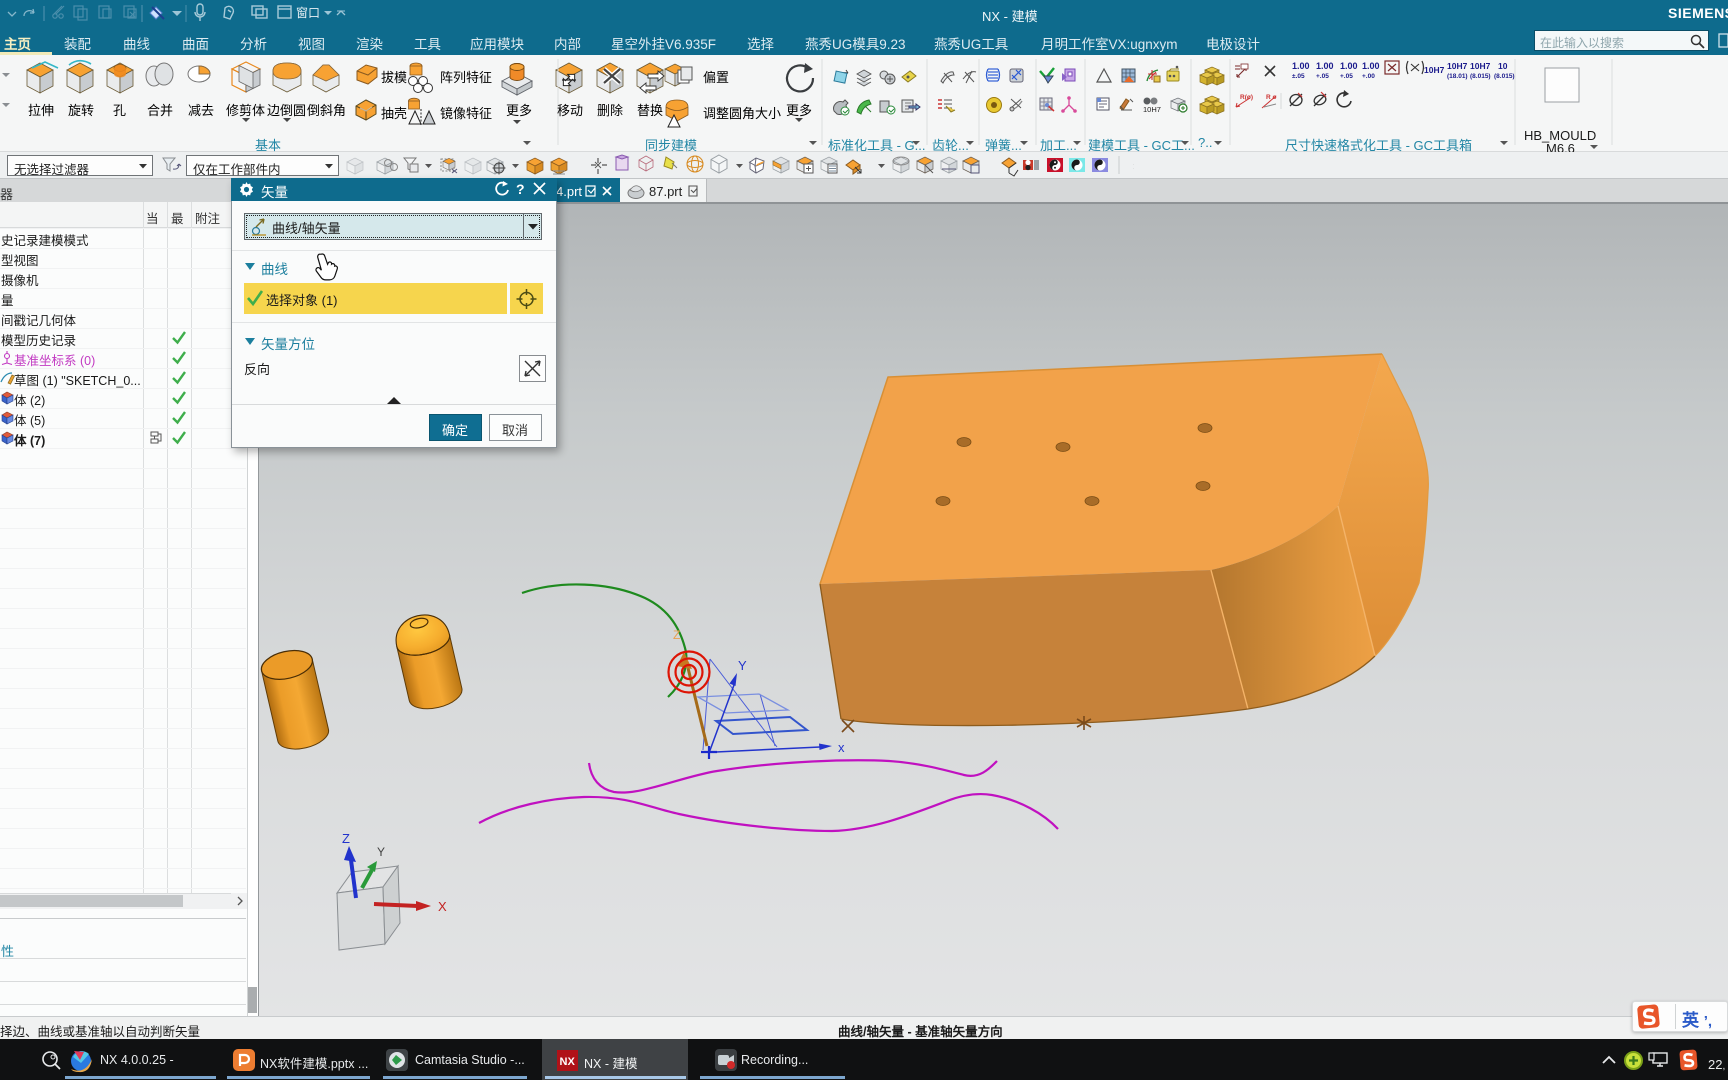  Describe the element at coordinates (568, 1062) in the screenshot. I see `svg-text: NX` at that location.